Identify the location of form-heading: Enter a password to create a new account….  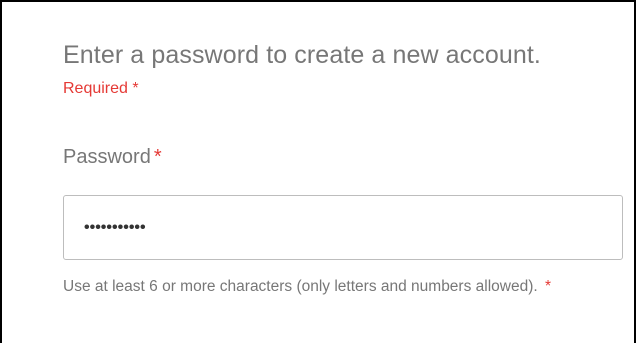
(302, 55).